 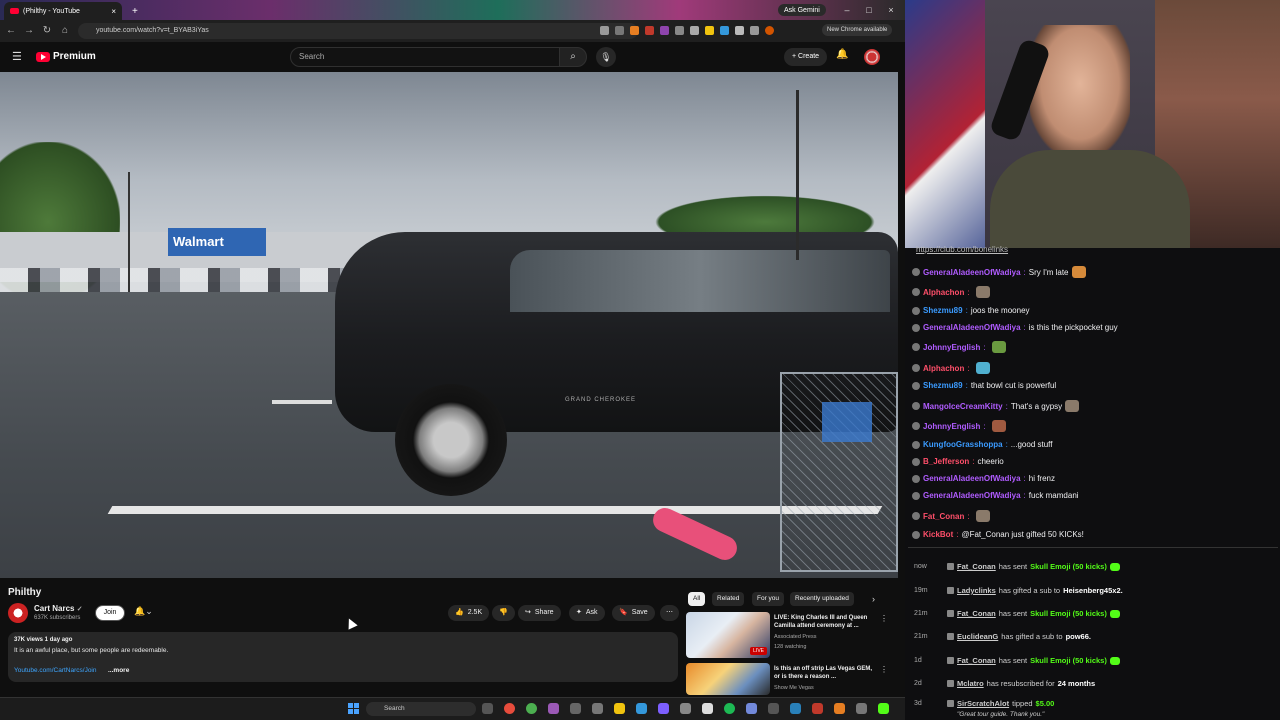 I want to click on chip-related: Related, so click(x=728, y=599).